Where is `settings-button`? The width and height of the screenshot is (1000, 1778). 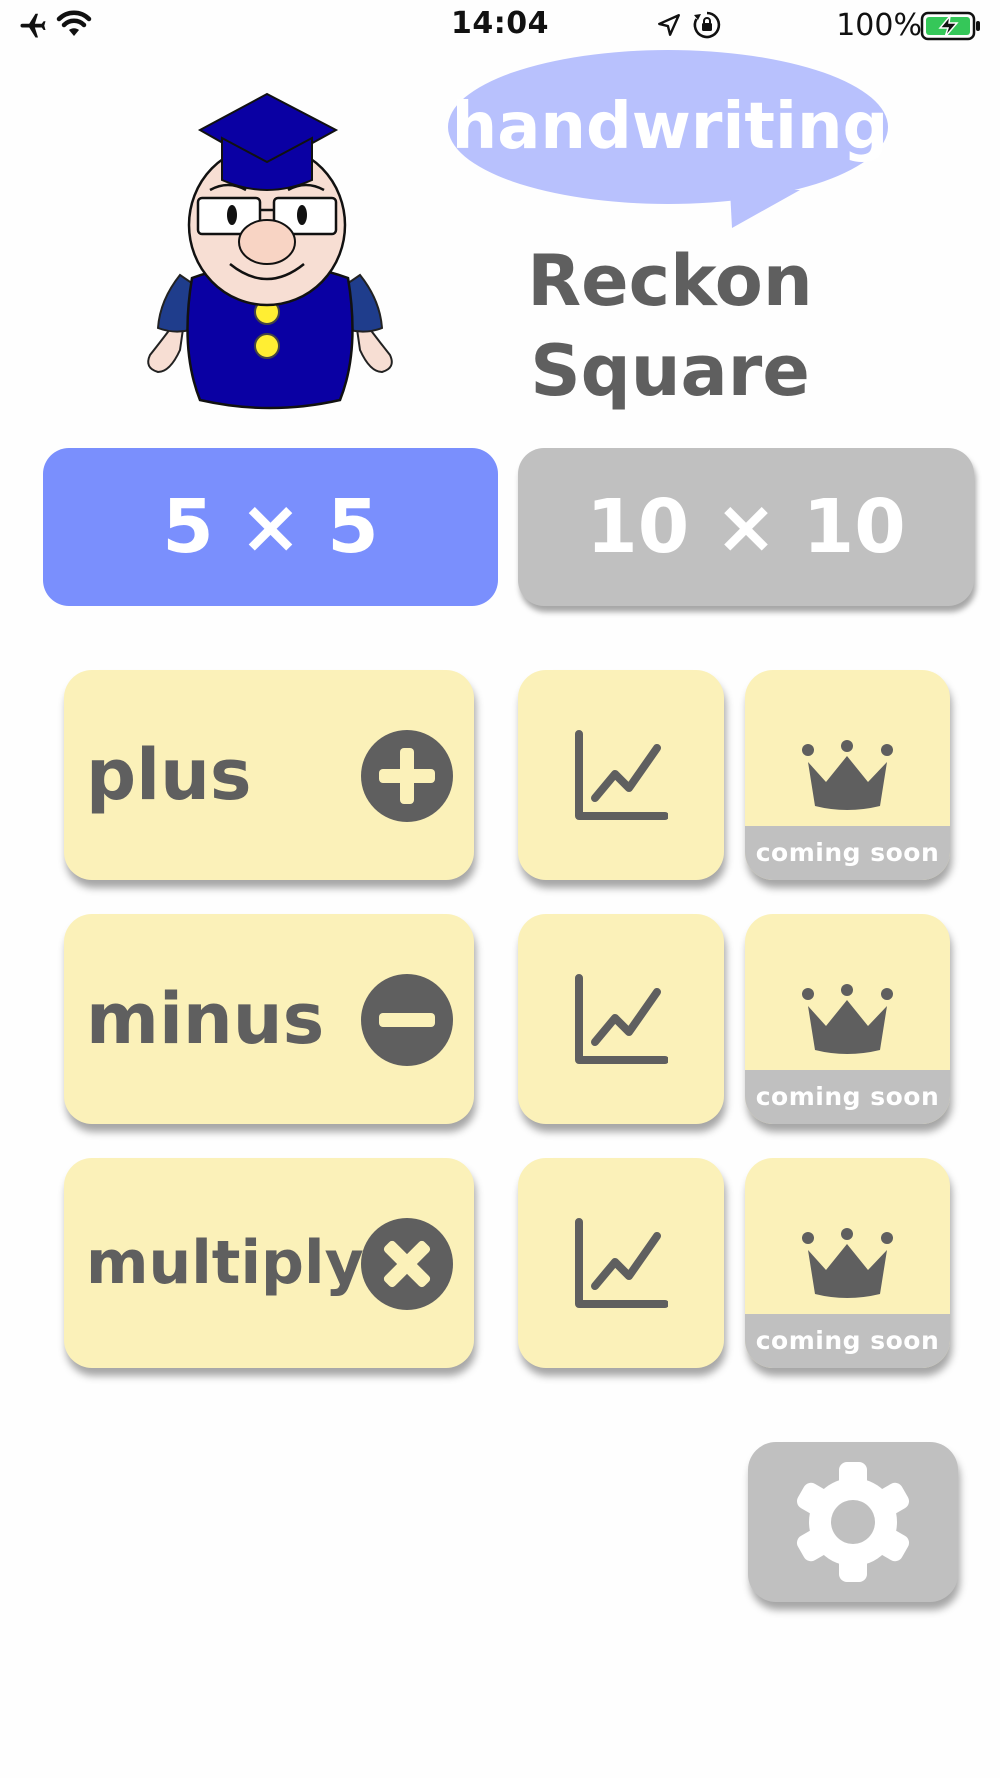
settings-button is located at coordinates (853, 1522).